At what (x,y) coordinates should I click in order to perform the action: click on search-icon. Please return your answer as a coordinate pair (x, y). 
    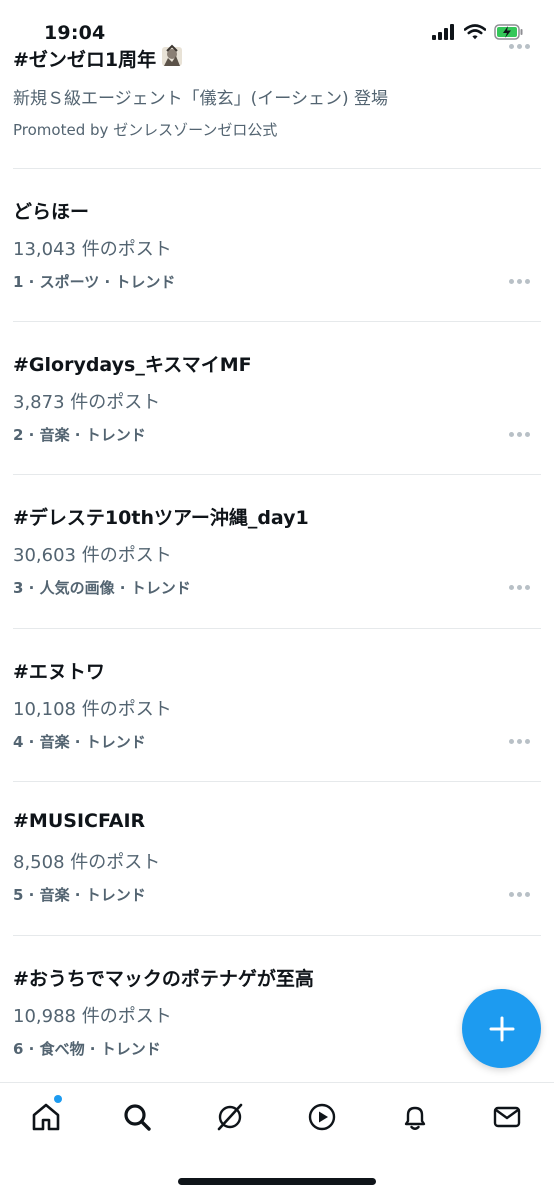
    Looking at the image, I should click on (137, 1117).